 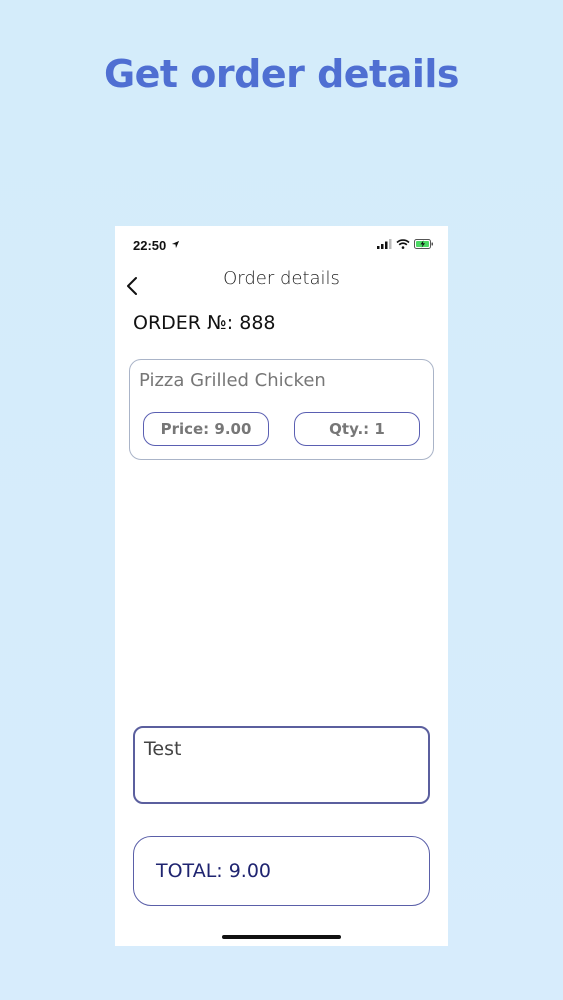 I want to click on home-indicator, so click(x=281, y=937).